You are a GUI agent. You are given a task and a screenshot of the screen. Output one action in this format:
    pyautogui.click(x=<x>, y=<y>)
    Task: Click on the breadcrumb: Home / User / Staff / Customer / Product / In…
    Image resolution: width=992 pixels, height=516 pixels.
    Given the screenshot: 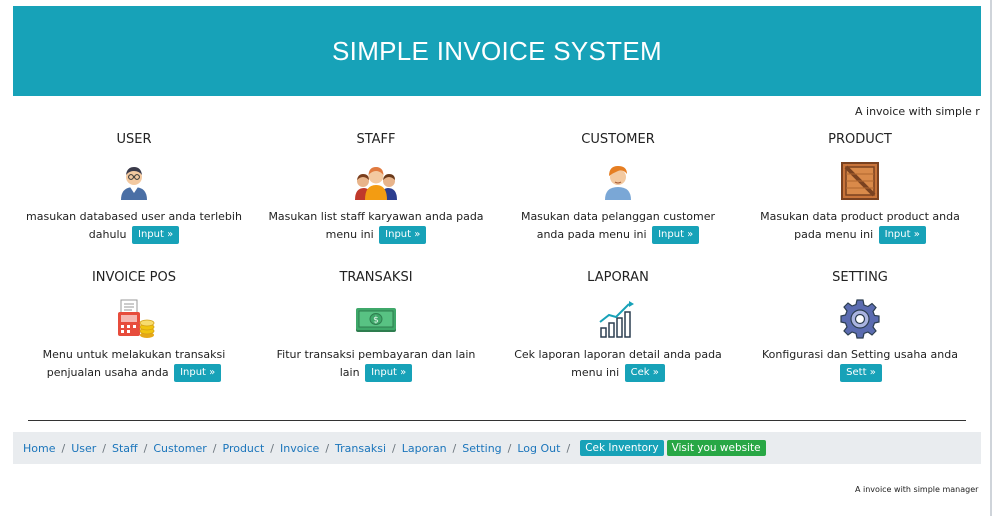 What is the action you would take?
    pyautogui.click(x=497, y=448)
    